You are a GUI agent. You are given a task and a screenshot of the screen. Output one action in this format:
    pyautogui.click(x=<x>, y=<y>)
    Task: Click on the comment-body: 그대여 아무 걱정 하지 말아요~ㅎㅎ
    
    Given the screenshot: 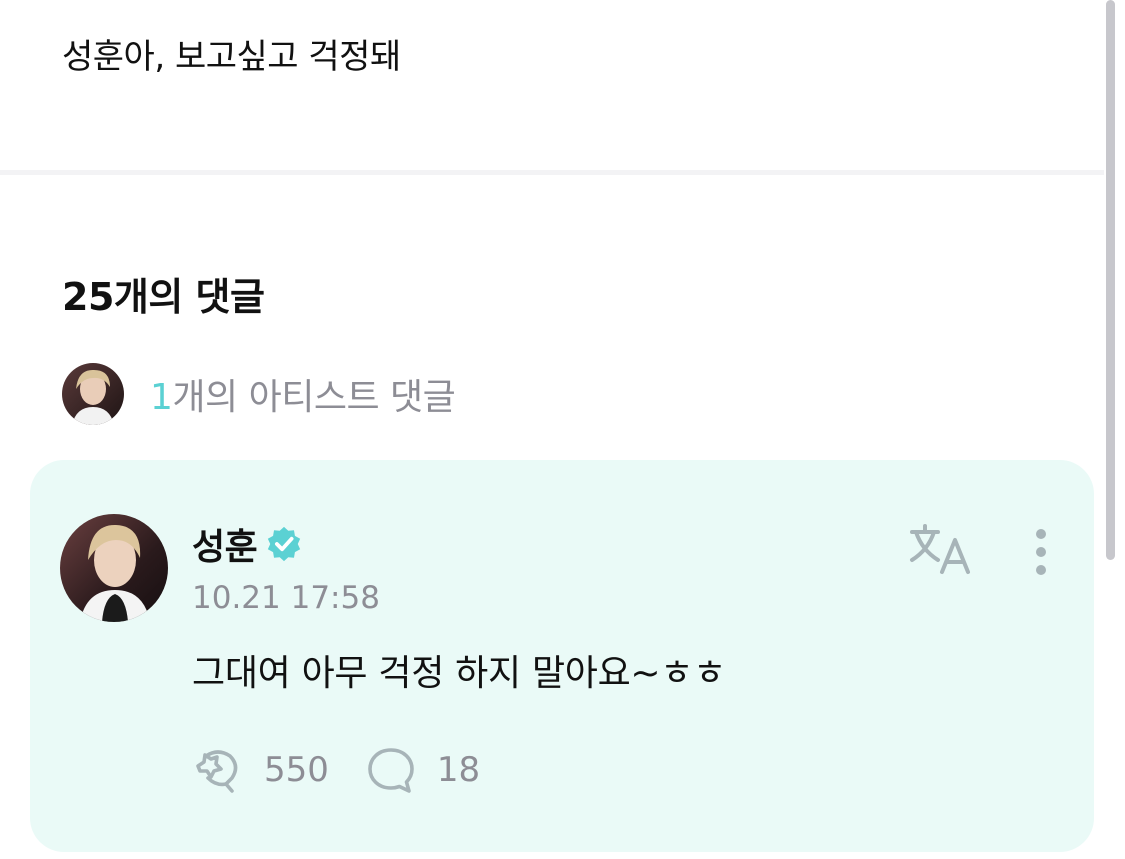 What is the action you would take?
    pyautogui.click(x=459, y=673)
    